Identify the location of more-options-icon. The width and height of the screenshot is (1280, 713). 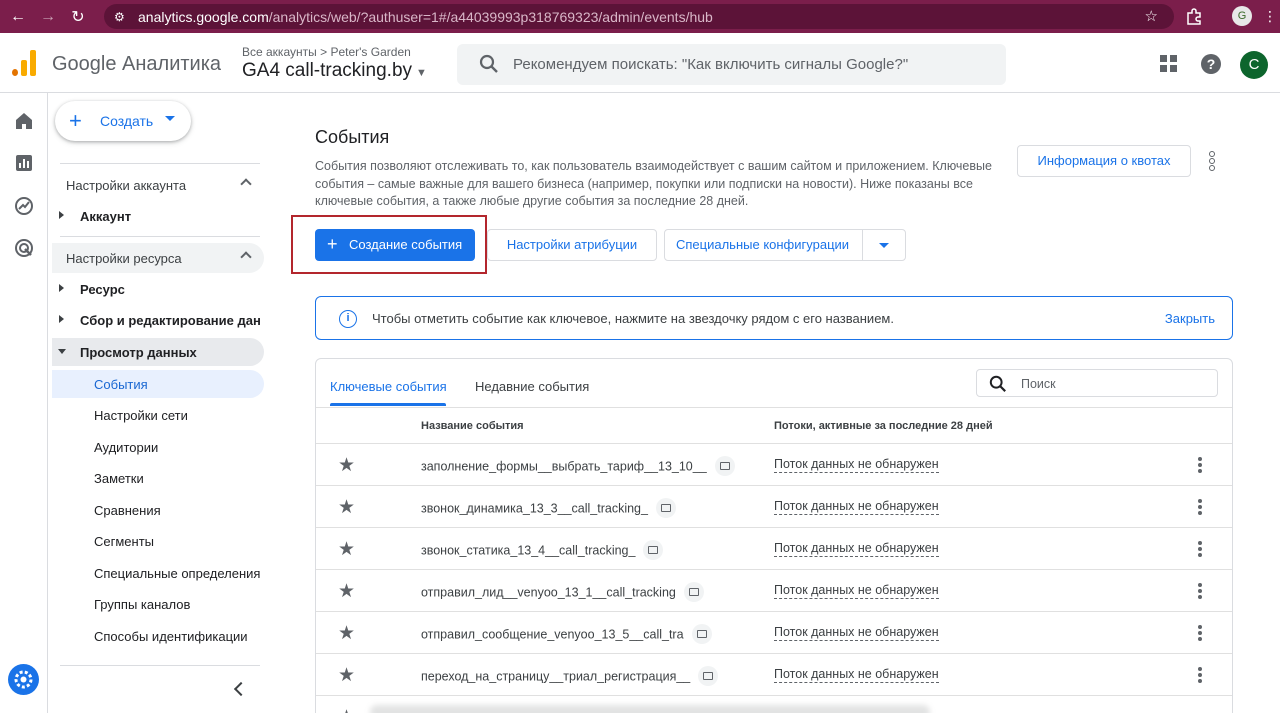
(1212, 161).